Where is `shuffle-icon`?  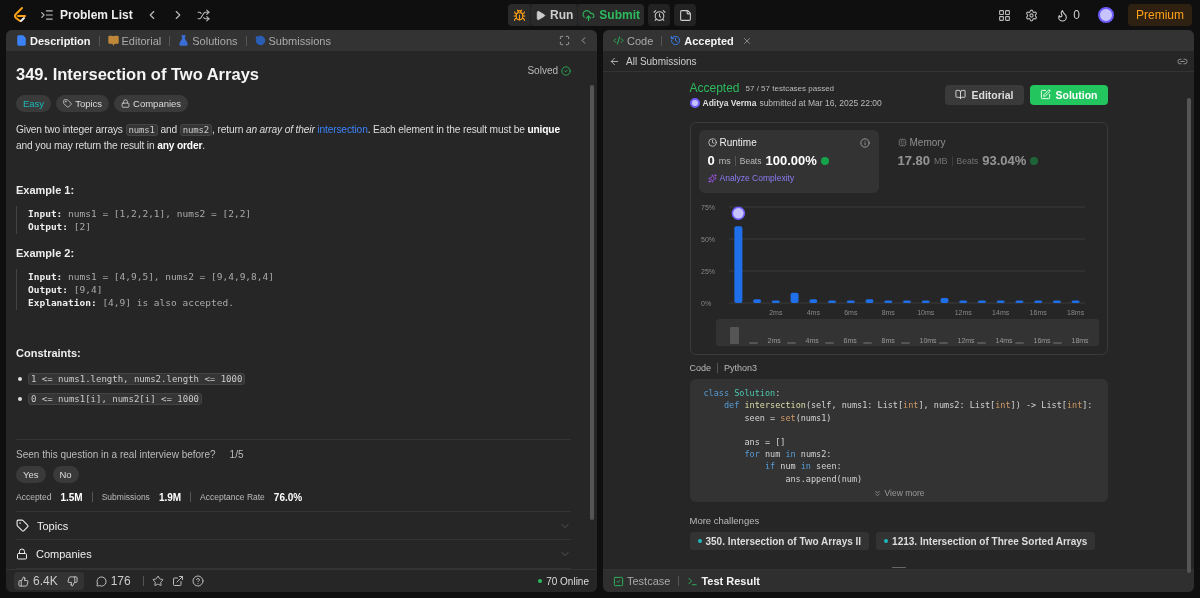 shuffle-icon is located at coordinates (203, 15).